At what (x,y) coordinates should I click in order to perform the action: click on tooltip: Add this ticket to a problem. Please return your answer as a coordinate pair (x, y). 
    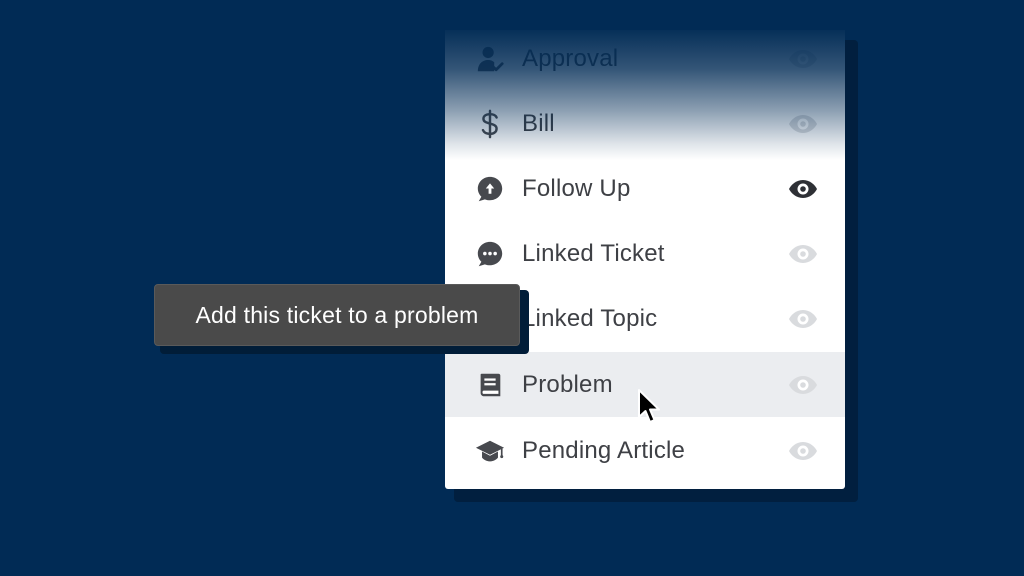
    Looking at the image, I should click on (337, 315).